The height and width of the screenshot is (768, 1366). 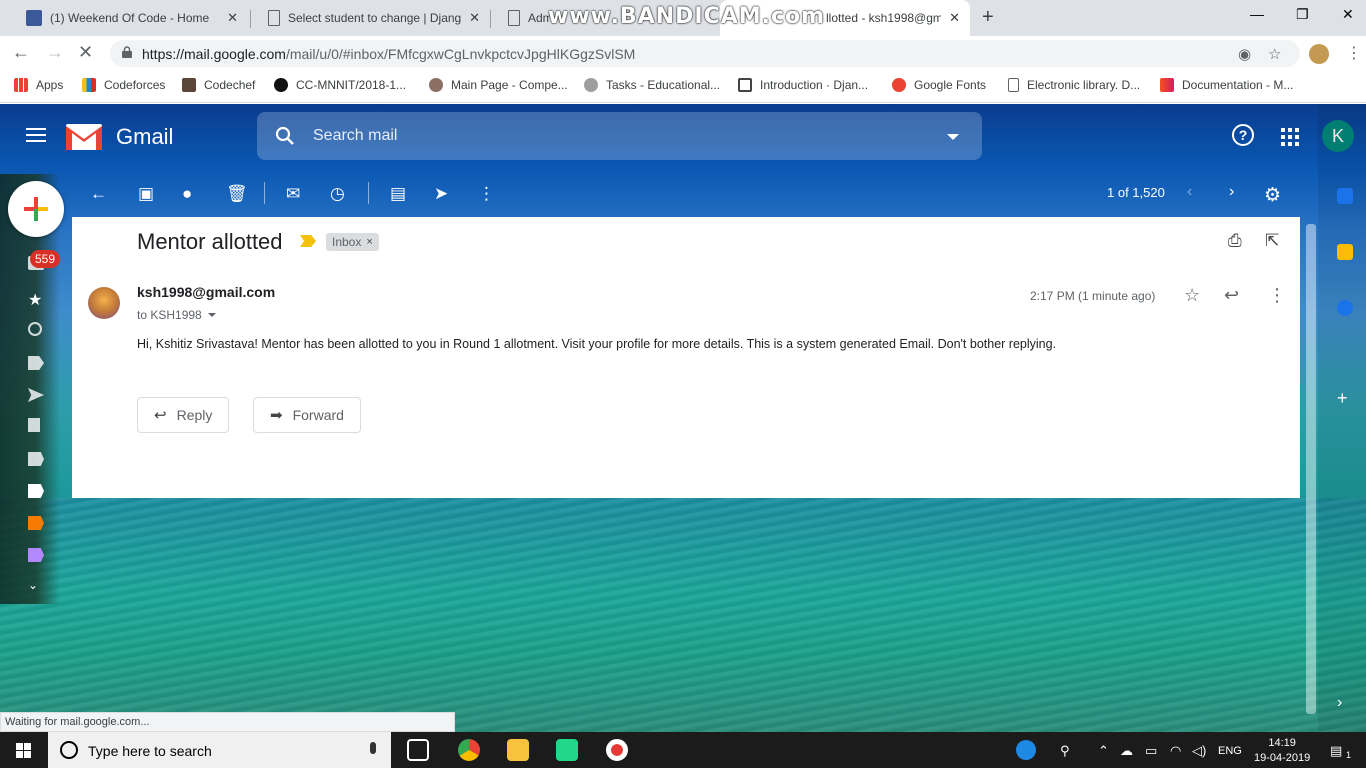 What do you see at coordinates (146, 194) in the screenshot?
I see `archive-icon: ▣` at bounding box center [146, 194].